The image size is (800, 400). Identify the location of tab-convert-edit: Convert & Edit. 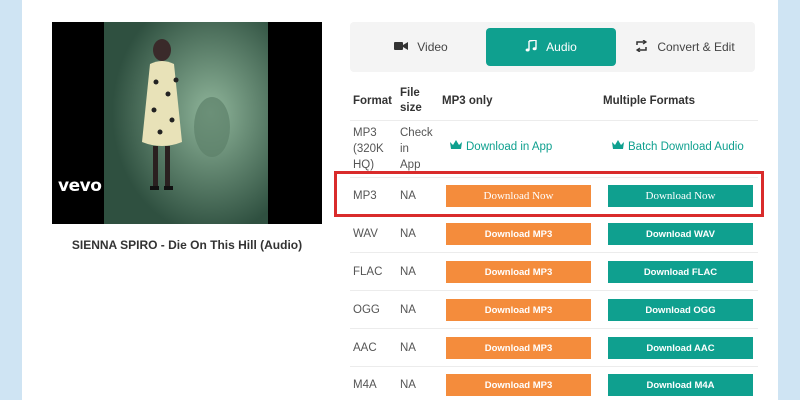
(685, 47).